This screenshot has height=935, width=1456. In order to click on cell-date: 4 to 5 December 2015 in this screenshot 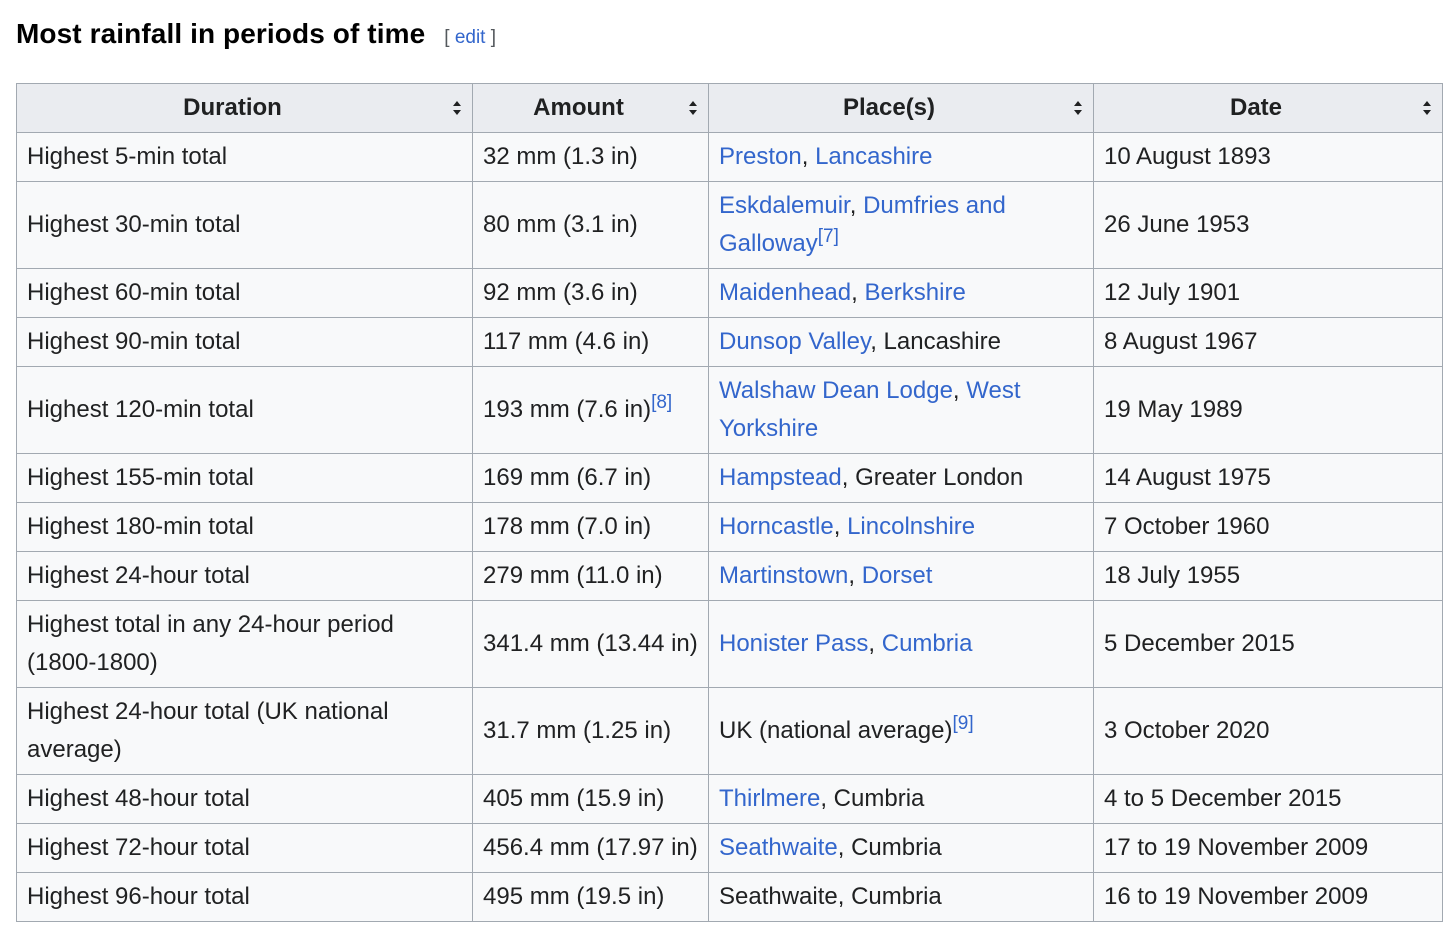, I will do `click(1268, 799)`.